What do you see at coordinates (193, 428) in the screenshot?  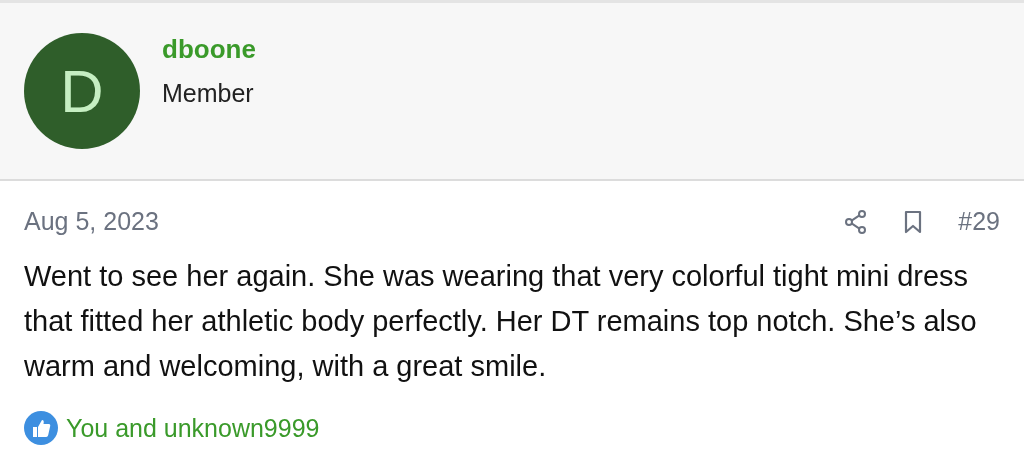 I see `reactions-link: You and unknown9999` at bounding box center [193, 428].